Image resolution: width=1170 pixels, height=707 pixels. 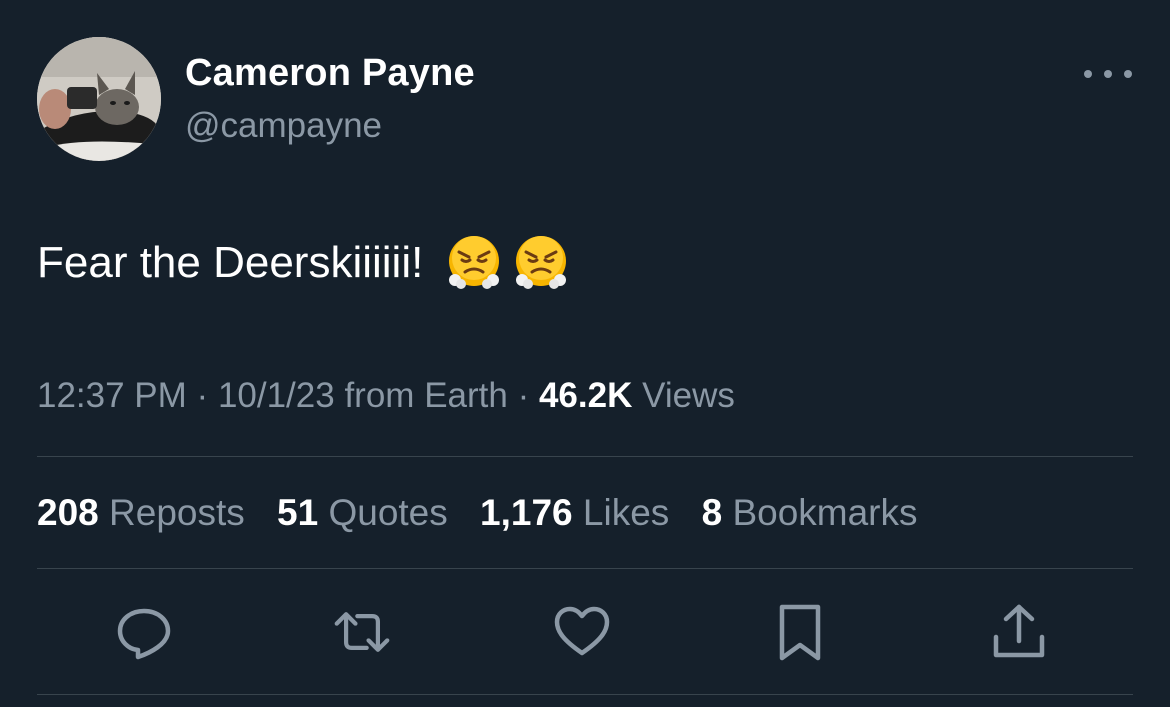 I want to click on bookmarks-label: Bookmarks, so click(x=825, y=512).